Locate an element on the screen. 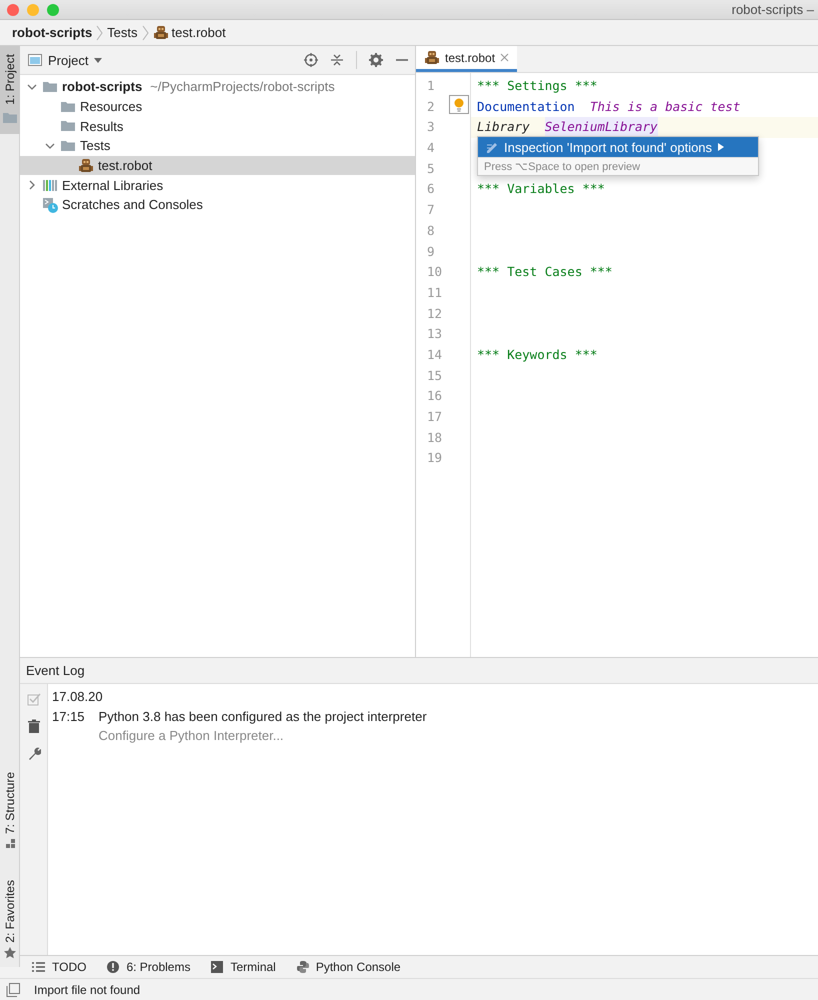 This screenshot has width=818, height=1000. close-icon is located at coordinates (505, 57).